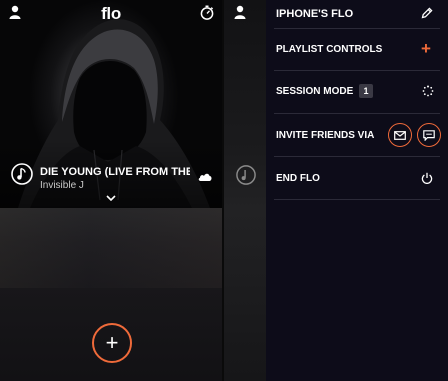  I want to click on menu-item-label: INVITE FRIENDS VIA, so click(325, 135).